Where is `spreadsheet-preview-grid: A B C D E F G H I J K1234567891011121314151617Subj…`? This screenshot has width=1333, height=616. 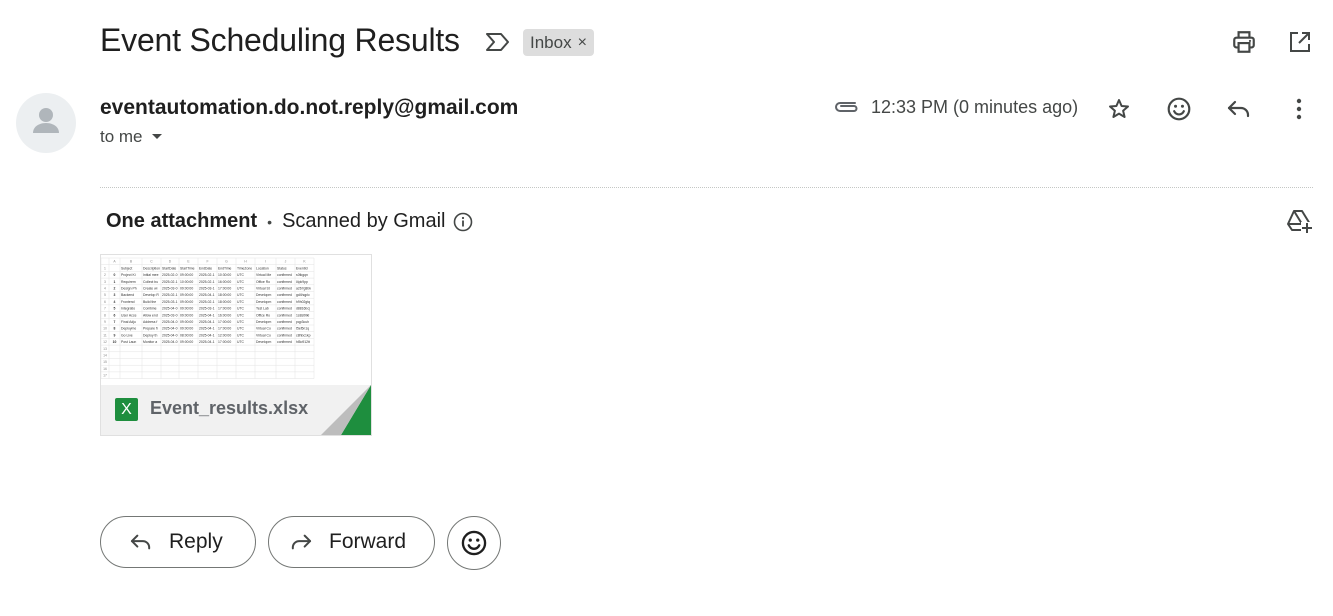 spreadsheet-preview-grid: A B C D E F G H I J K1234567891011121314151617Subj… is located at coordinates (208, 318).